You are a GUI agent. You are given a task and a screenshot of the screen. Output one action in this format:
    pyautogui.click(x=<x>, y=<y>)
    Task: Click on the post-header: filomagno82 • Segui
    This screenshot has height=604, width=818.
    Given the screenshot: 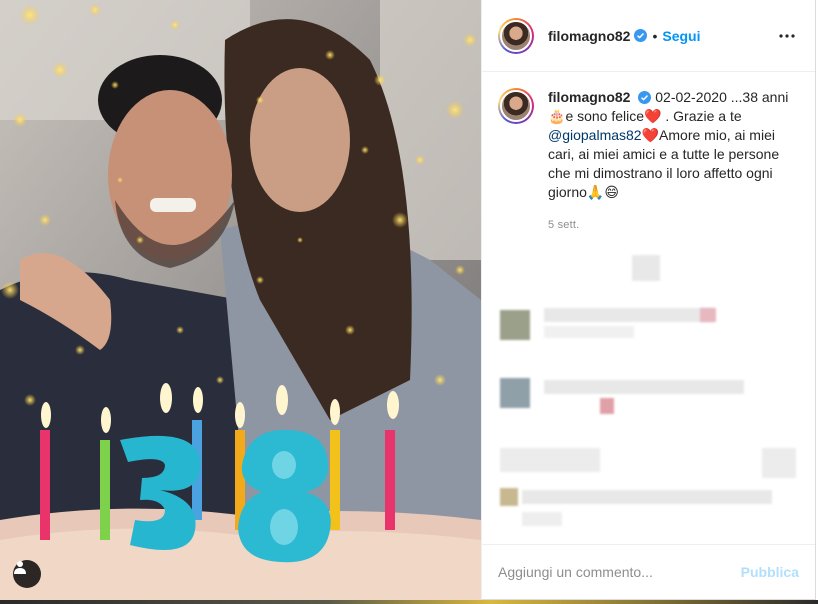 What is the action you would take?
    pyautogui.click(x=648, y=36)
    